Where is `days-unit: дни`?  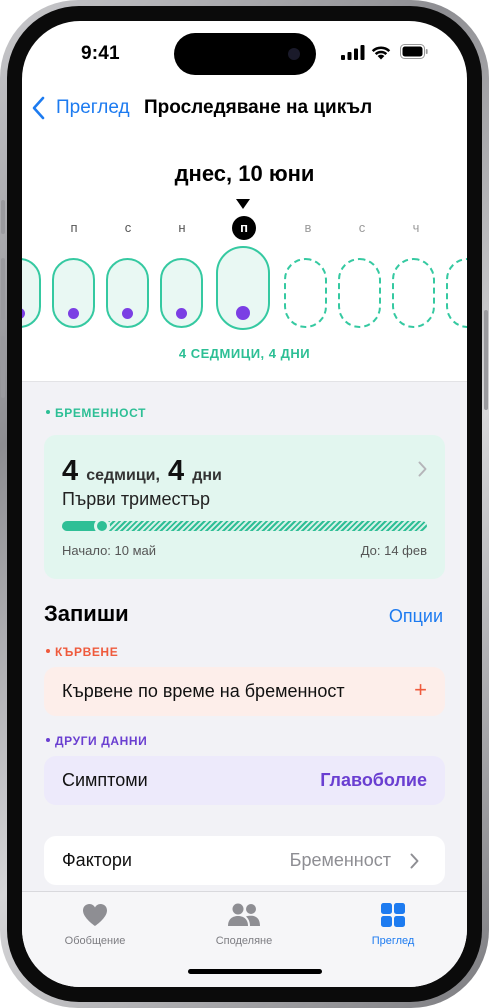 days-unit: дни is located at coordinates (207, 475).